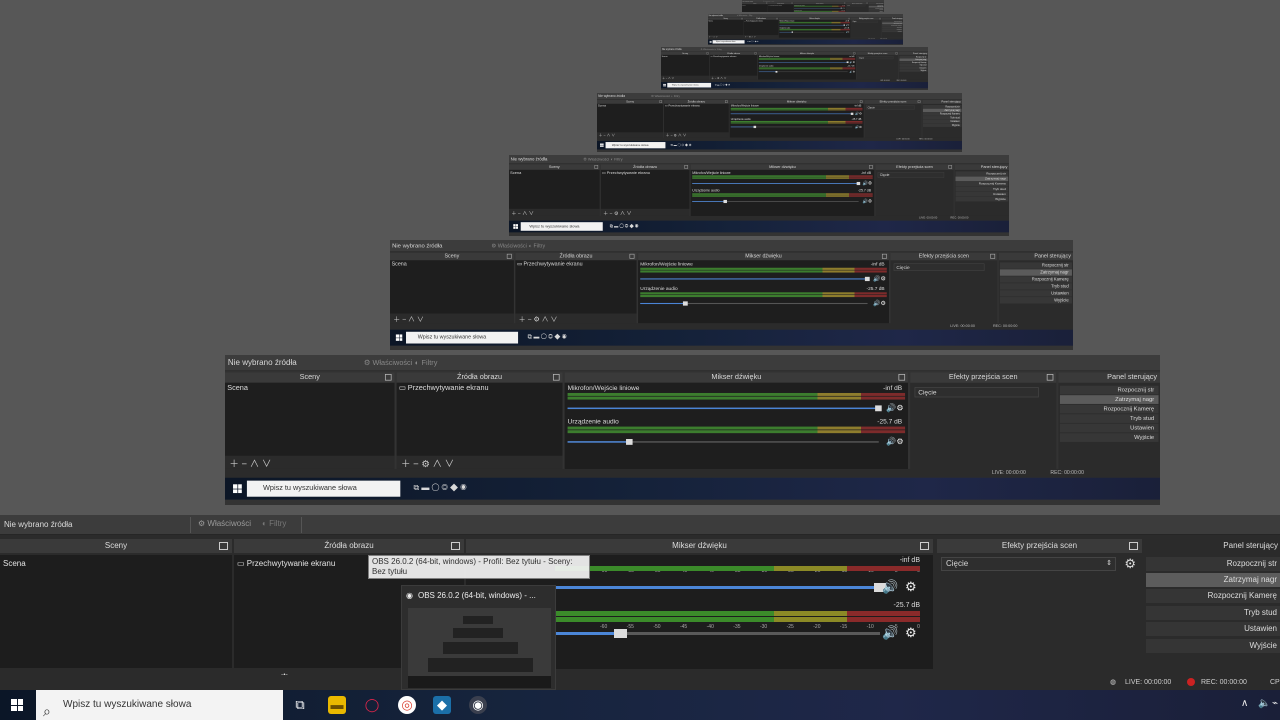  What do you see at coordinates (782, 167) in the screenshot?
I see `mini-mixer-title: Mikser dźwięku` at bounding box center [782, 167].